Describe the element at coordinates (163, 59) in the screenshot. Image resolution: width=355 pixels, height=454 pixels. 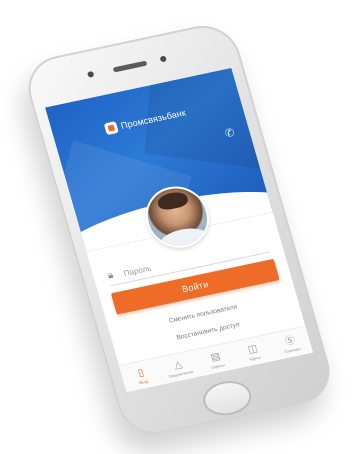
I see `sensor-icon` at that location.